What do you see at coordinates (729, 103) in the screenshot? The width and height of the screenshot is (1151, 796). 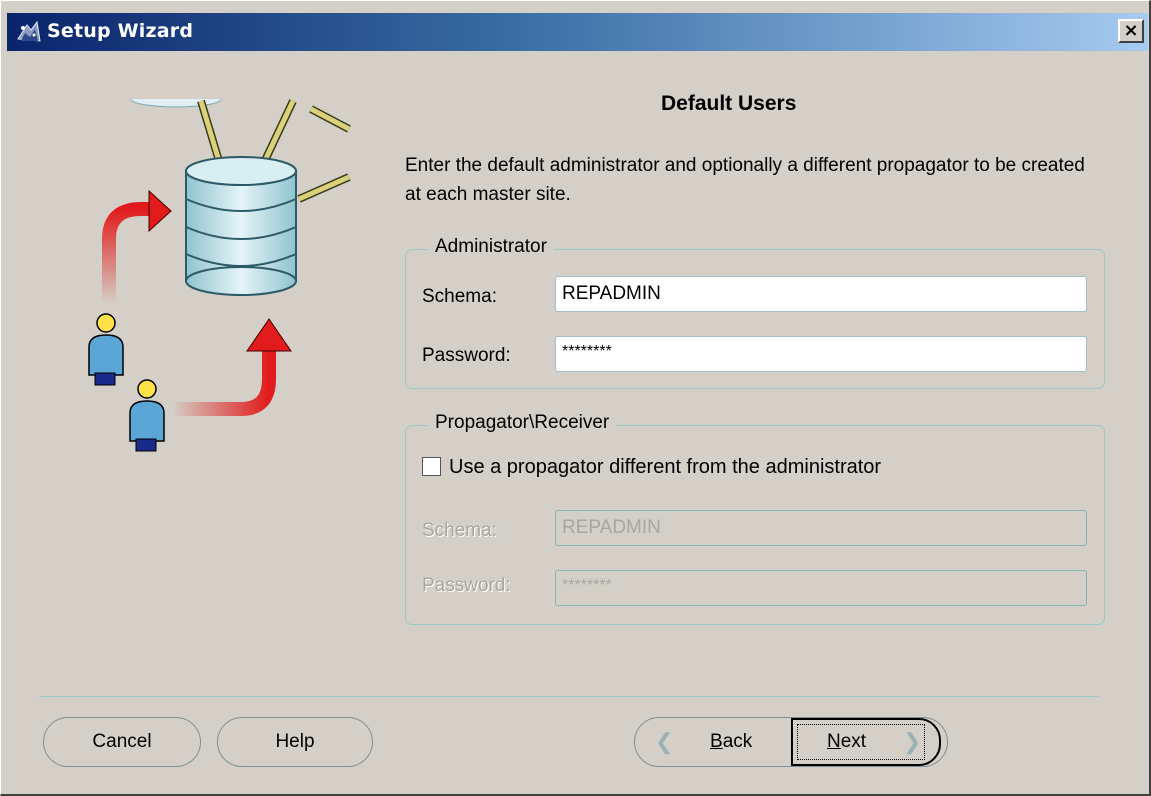 I see `page-title: Default Users` at bounding box center [729, 103].